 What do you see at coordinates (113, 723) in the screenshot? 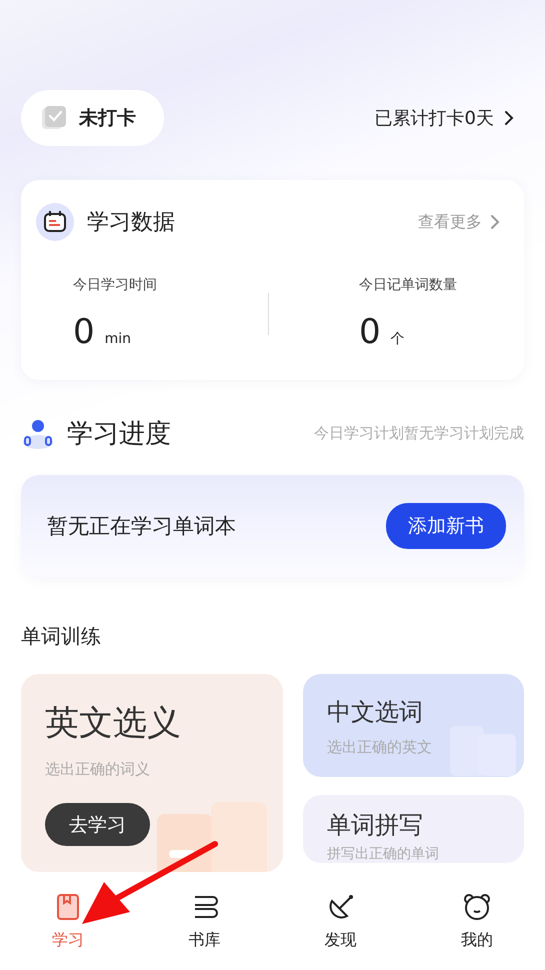
I see `card-title: 英文选义` at bounding box center [113, 723].